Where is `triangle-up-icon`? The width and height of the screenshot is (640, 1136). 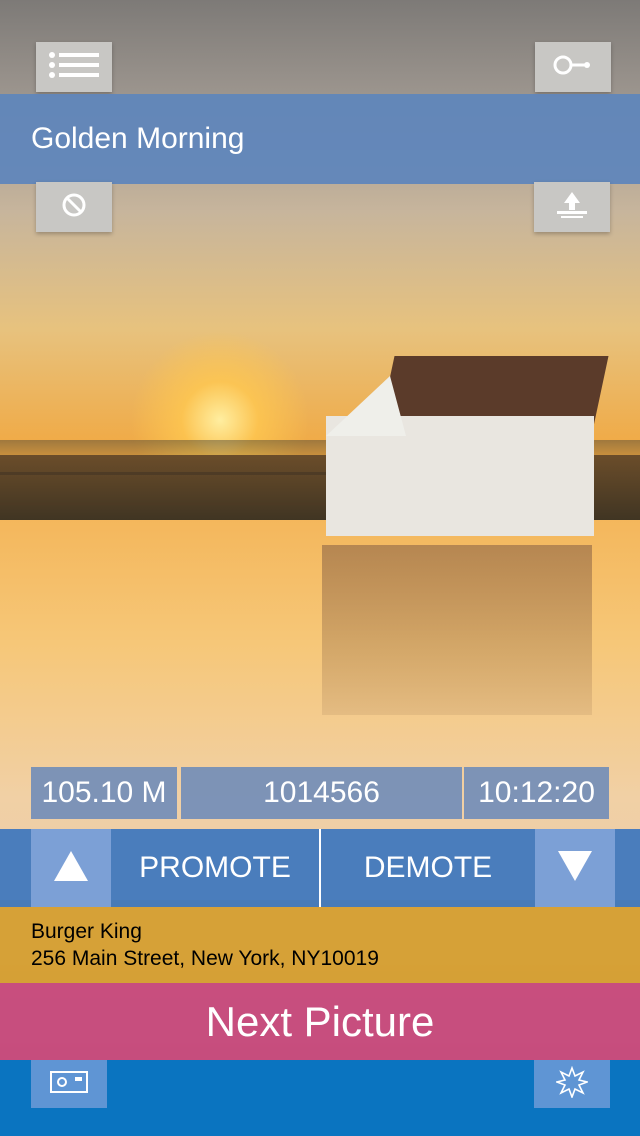
triangle-up-icon is located at coordinates (71, 868).